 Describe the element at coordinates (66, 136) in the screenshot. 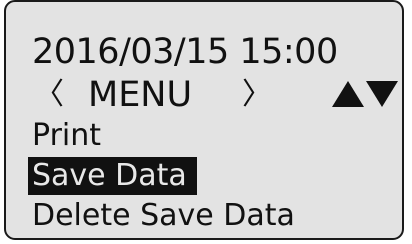

I see `menu-item-print: Print` at that location.